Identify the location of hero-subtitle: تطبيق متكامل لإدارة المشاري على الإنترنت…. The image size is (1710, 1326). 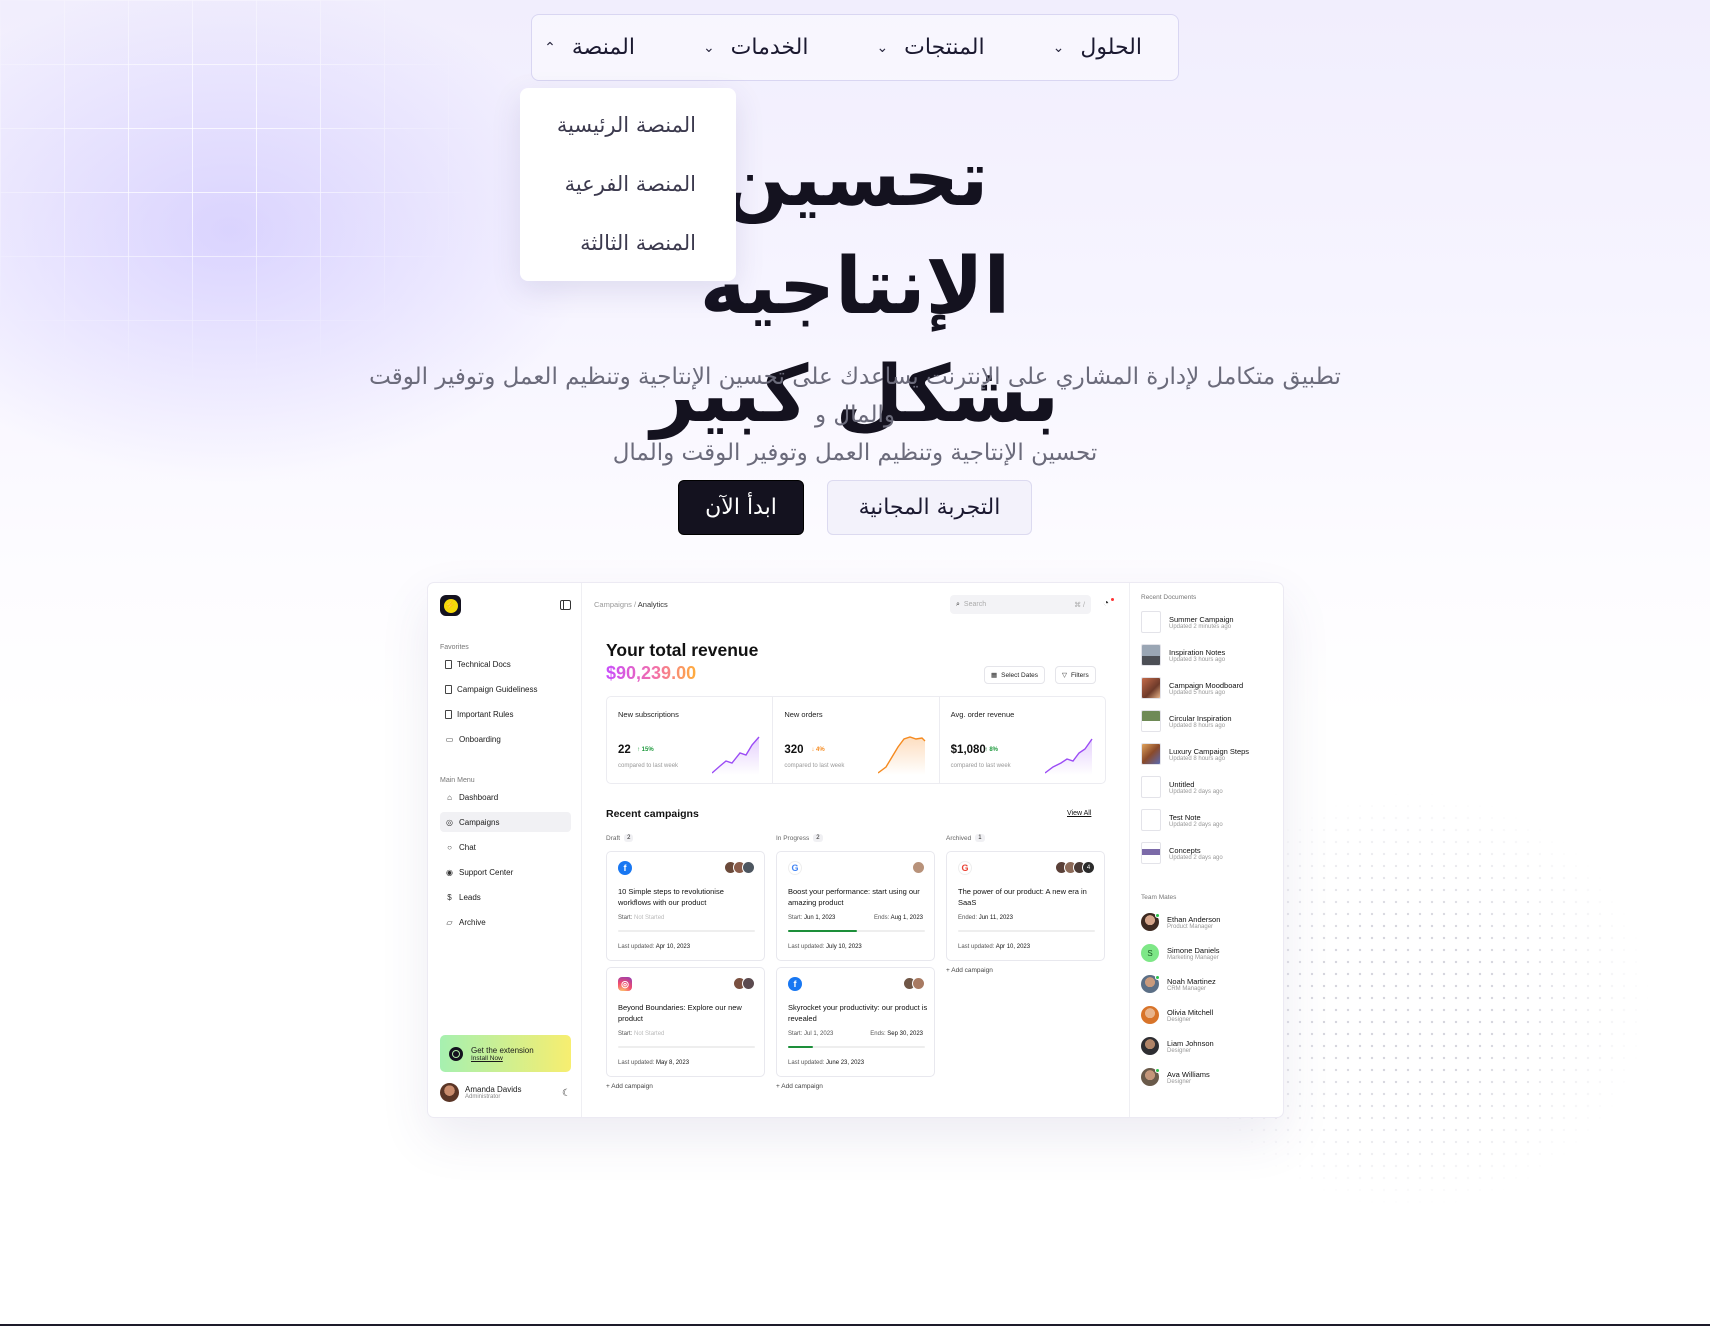
(855, 415).